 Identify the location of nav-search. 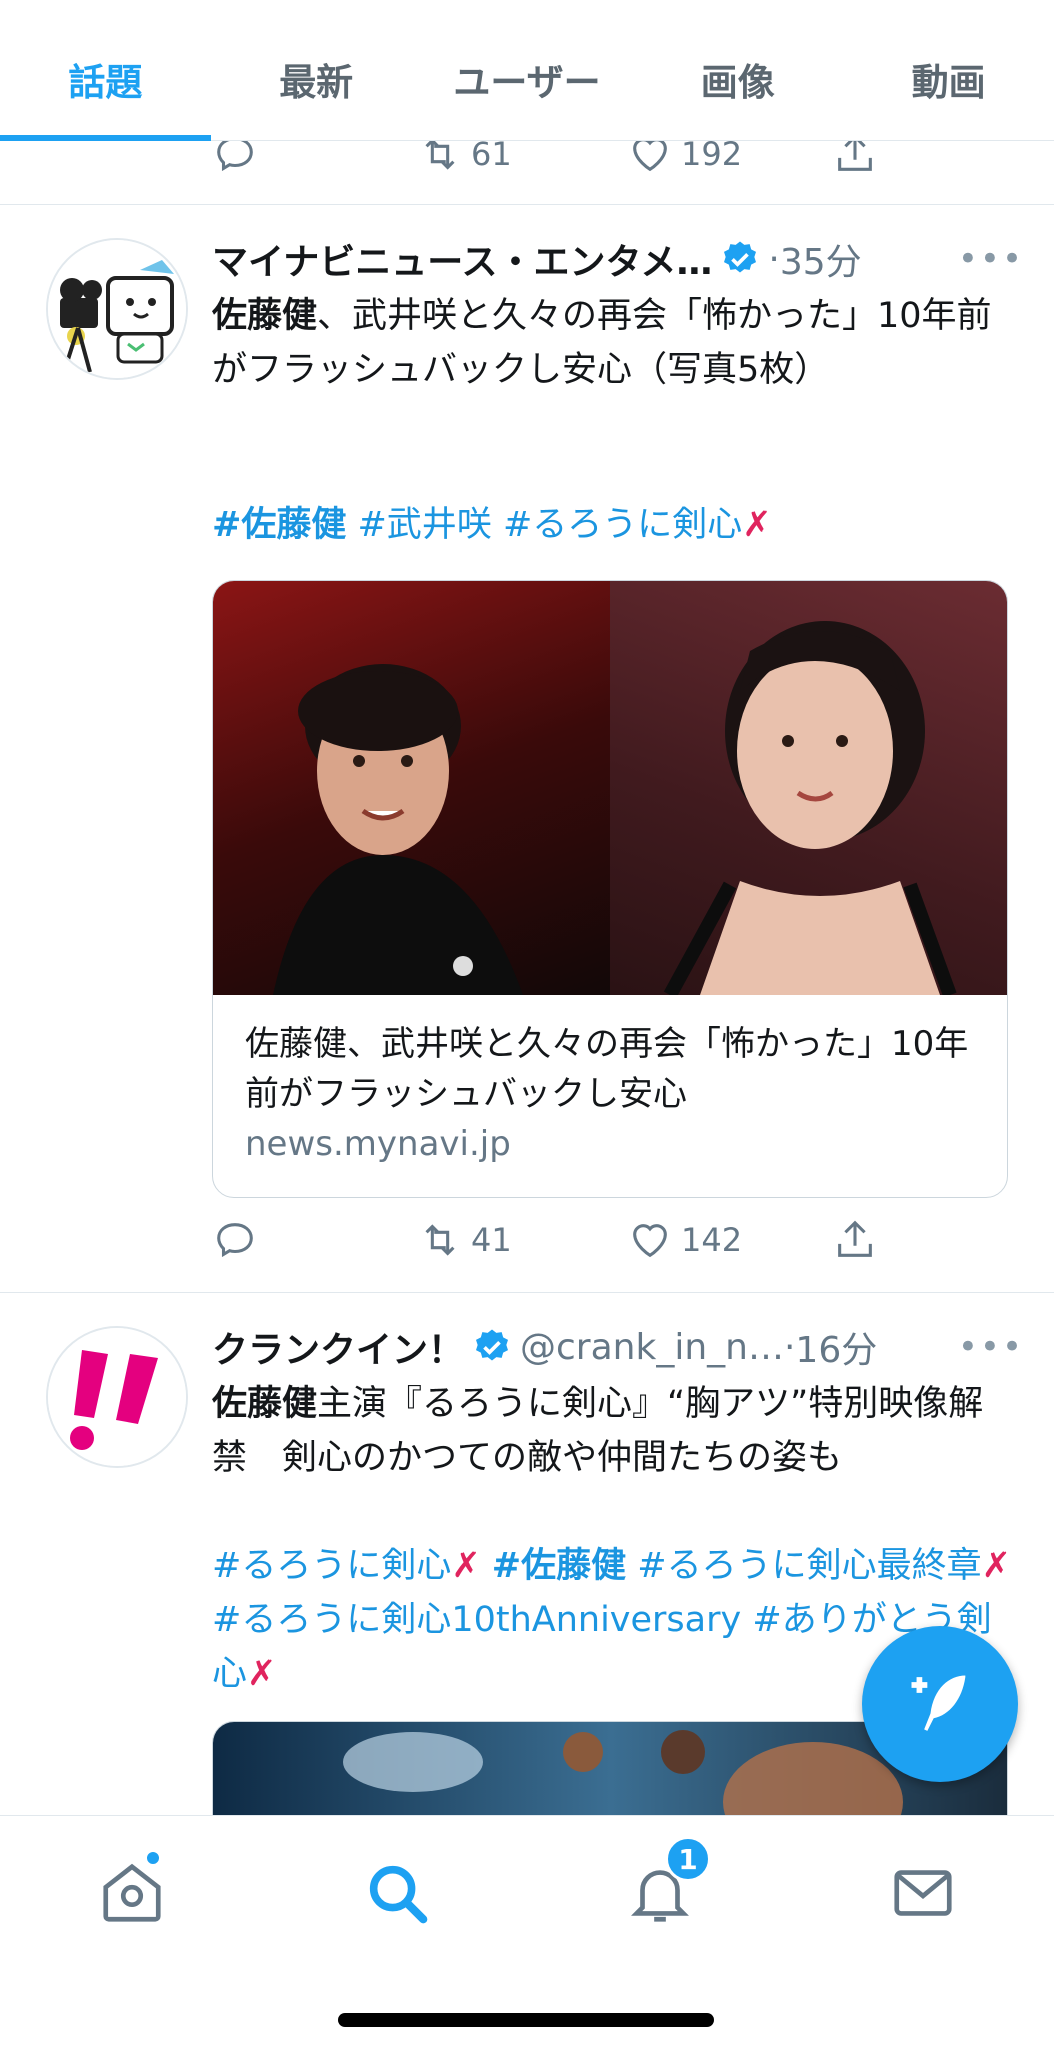
(397, 1893).